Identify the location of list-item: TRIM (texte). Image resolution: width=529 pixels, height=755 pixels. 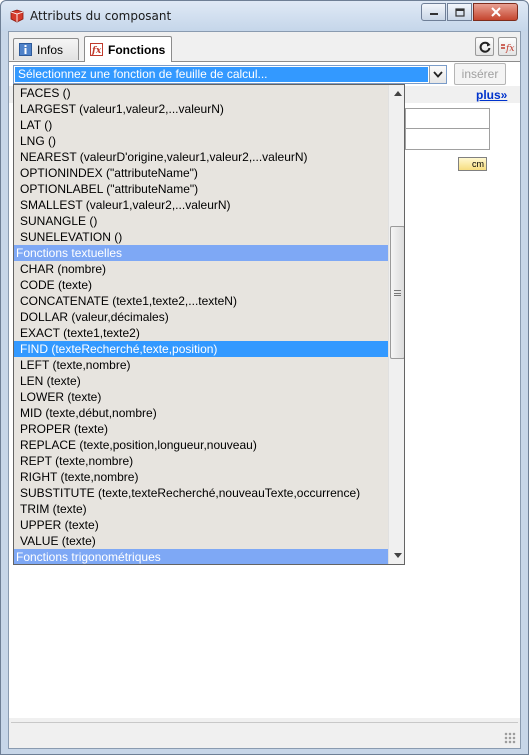
(201, 509).